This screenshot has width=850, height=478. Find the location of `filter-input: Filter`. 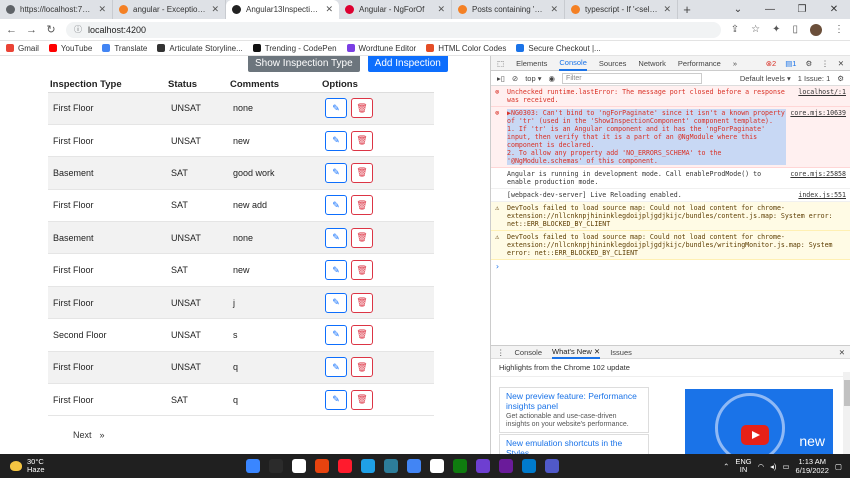

filter-input: Filter is located at coordinates (632, 78).